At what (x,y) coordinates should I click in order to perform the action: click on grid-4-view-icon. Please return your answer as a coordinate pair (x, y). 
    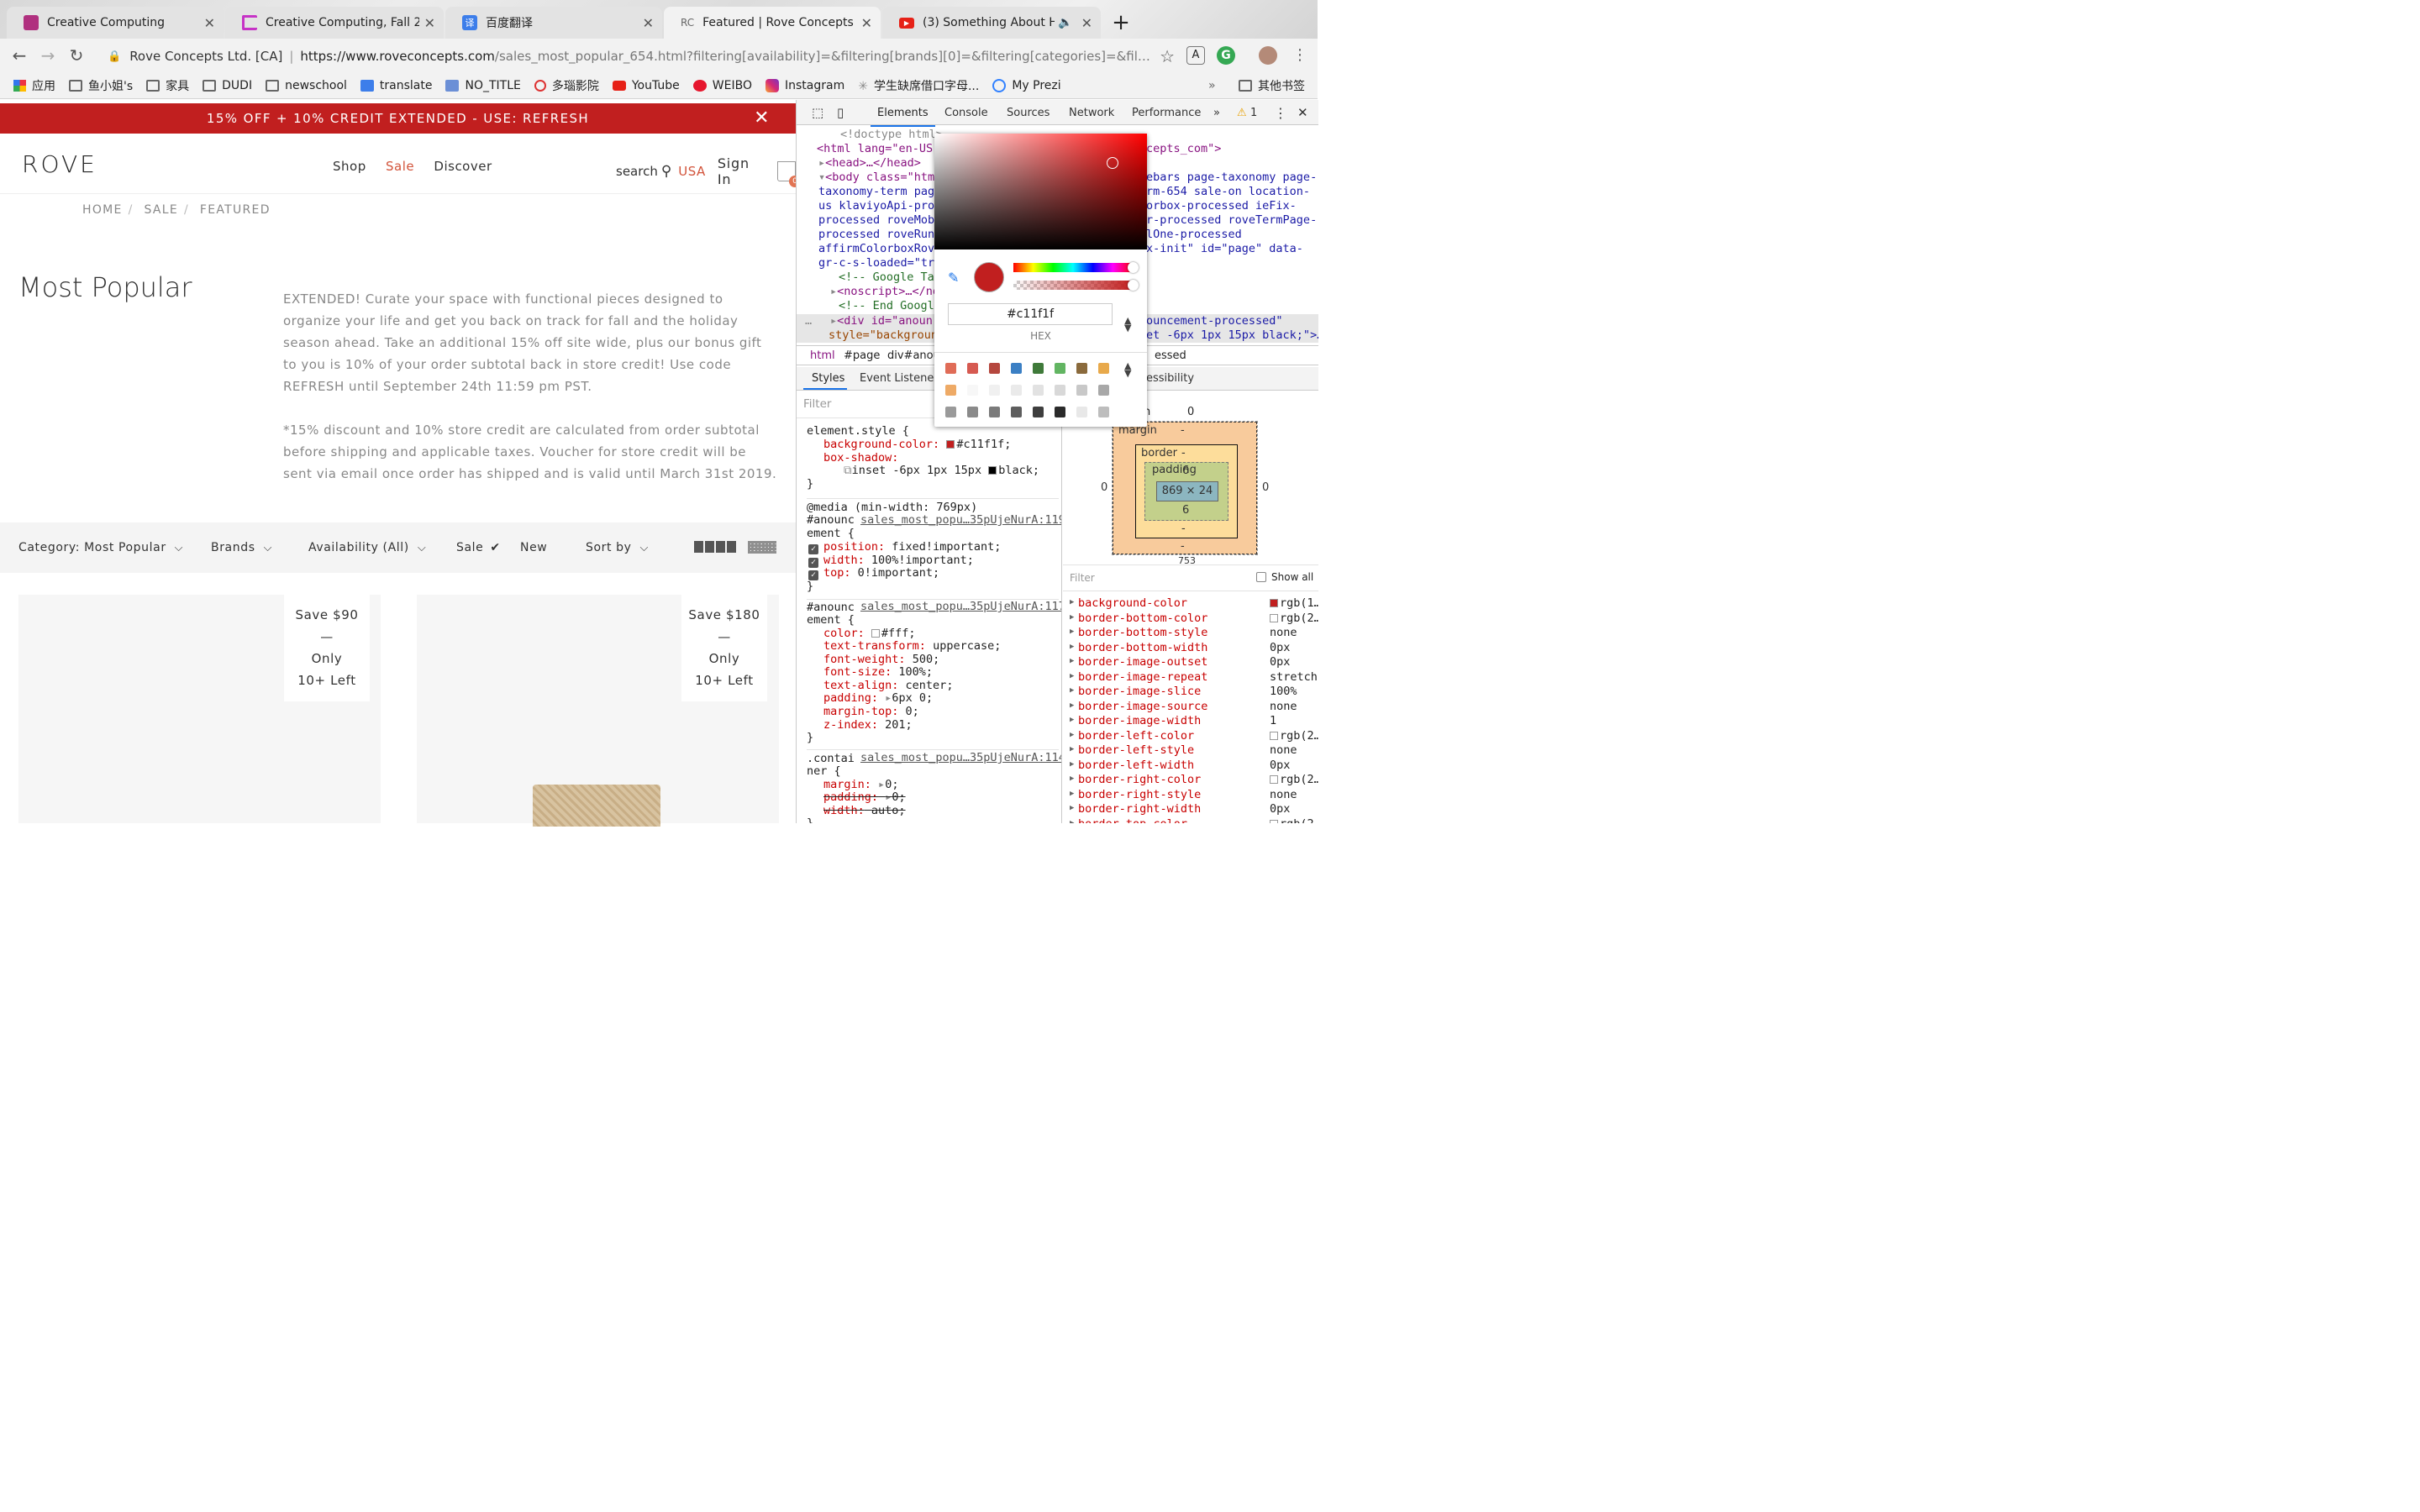
    Looking at the image, I should click on (715, 547).